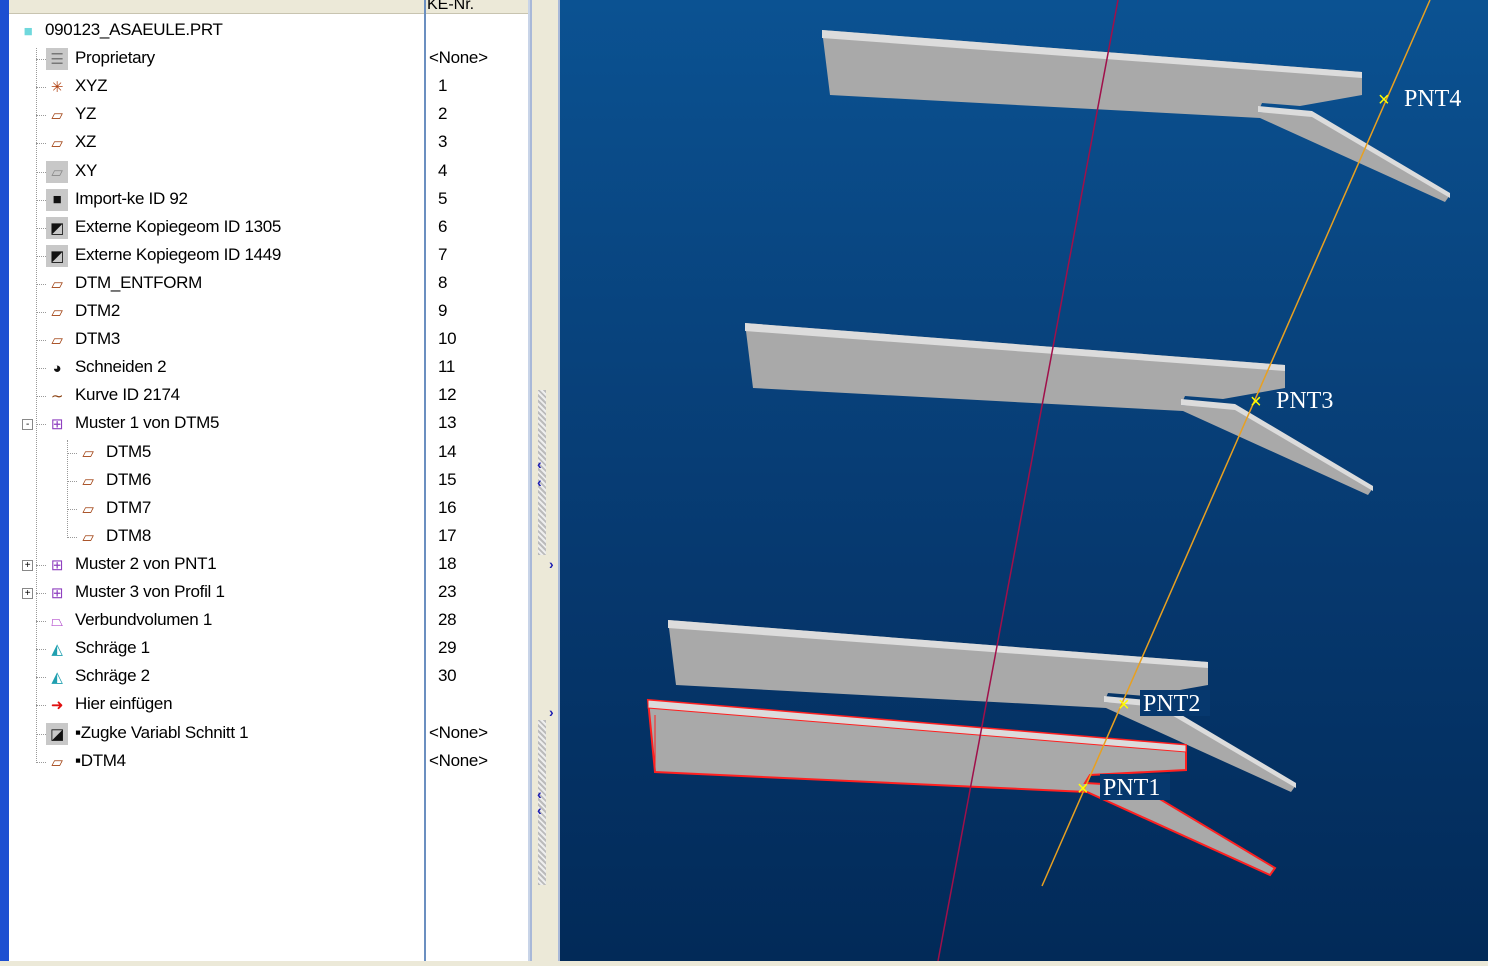  I want to click on tree-item: ☰ Proprietary <None>, so click(269, 59).